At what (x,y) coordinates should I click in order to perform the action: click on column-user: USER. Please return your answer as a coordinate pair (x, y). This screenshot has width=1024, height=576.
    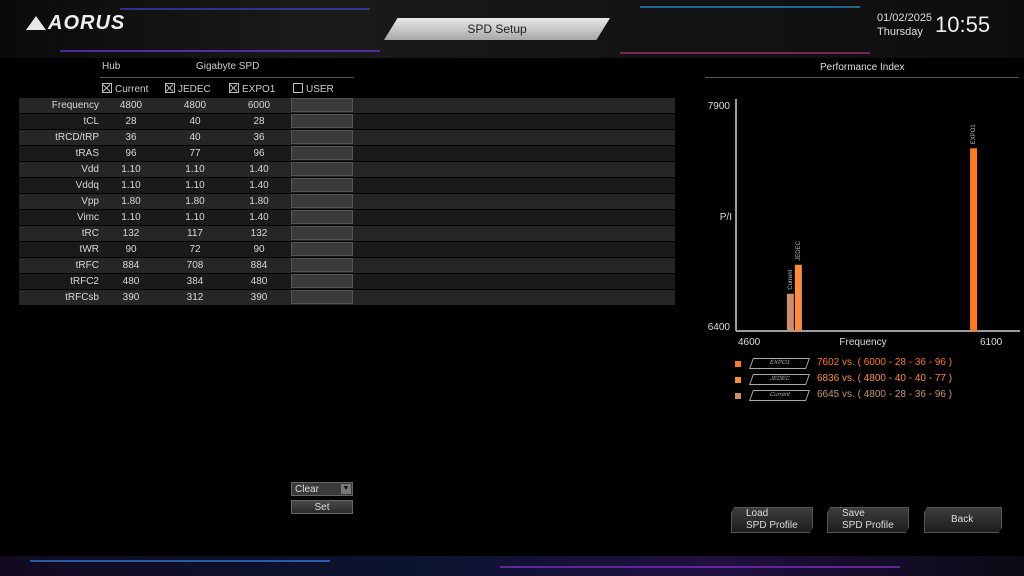
    Looking at the image, I should click on (313, 89).